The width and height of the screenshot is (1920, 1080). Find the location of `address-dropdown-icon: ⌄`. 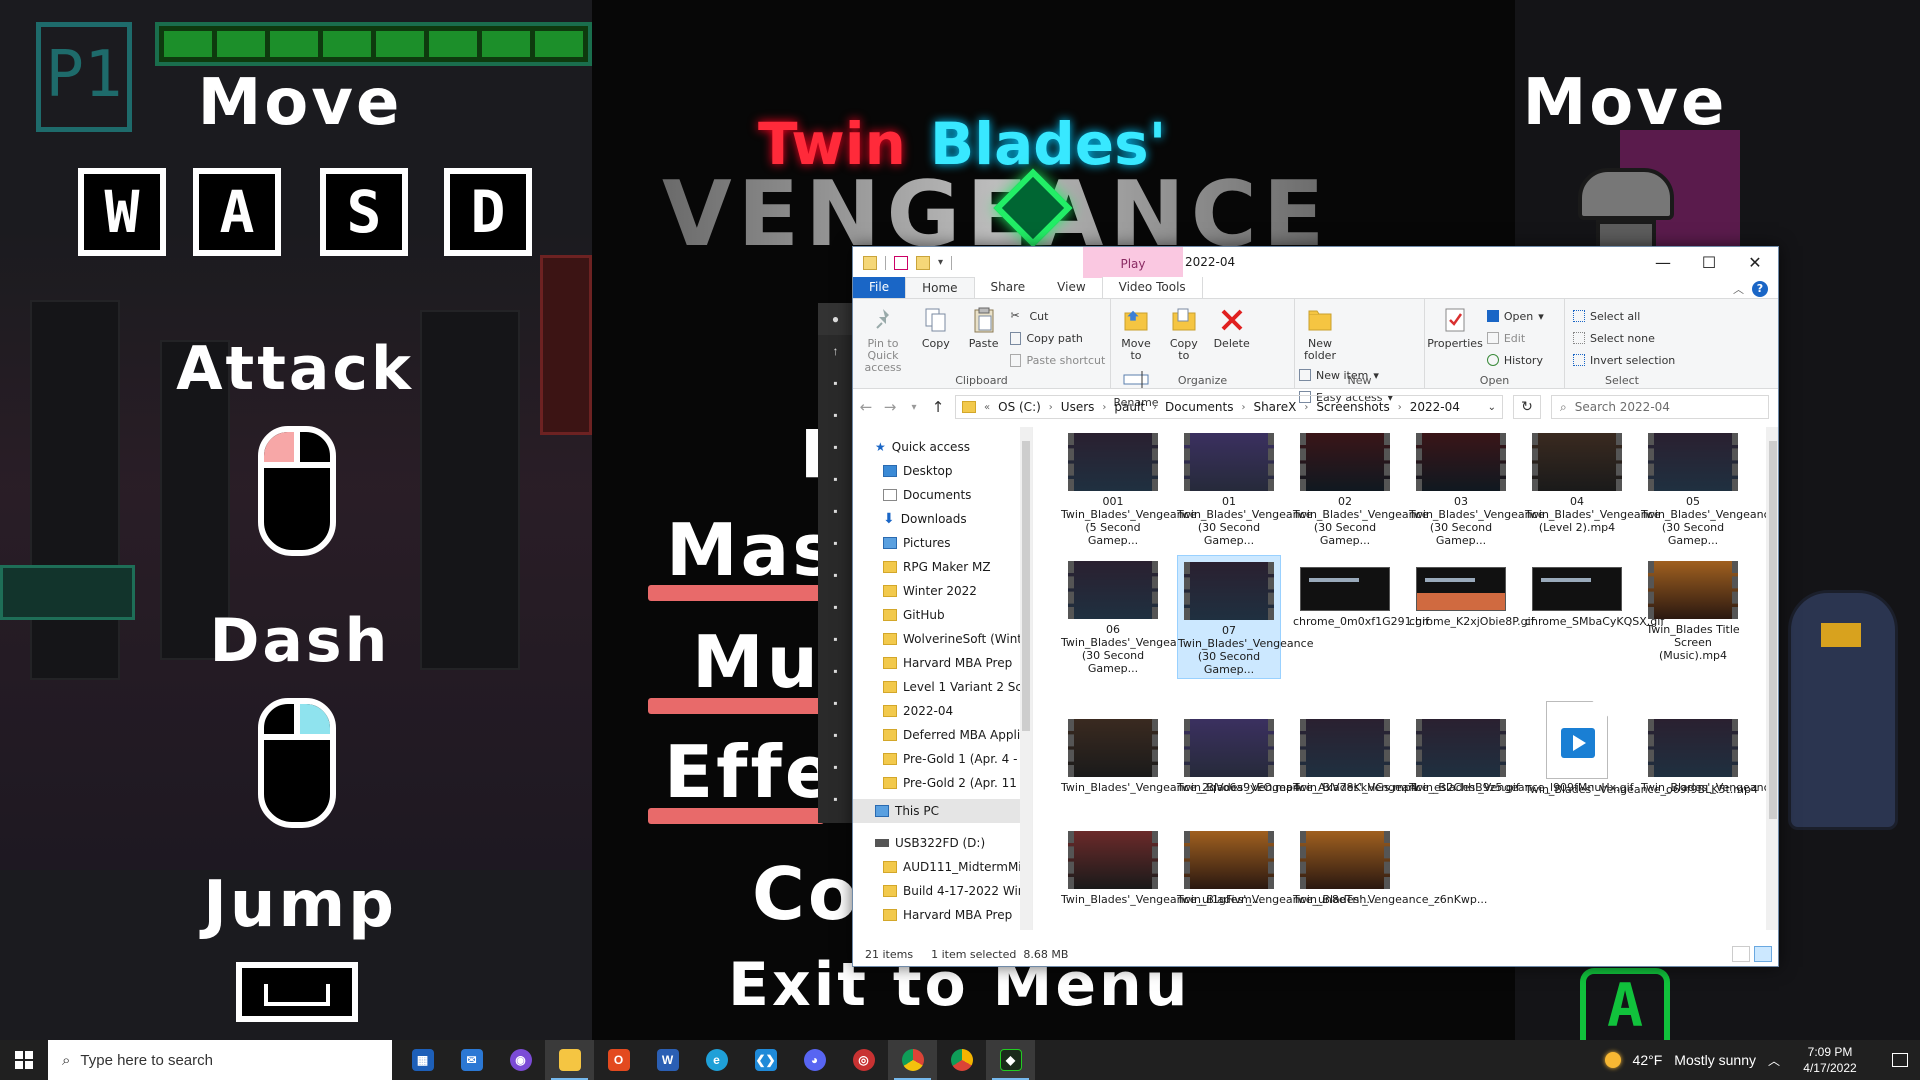

address-dropdown-icon: ⌄ is located at coordinates (1492, 407).